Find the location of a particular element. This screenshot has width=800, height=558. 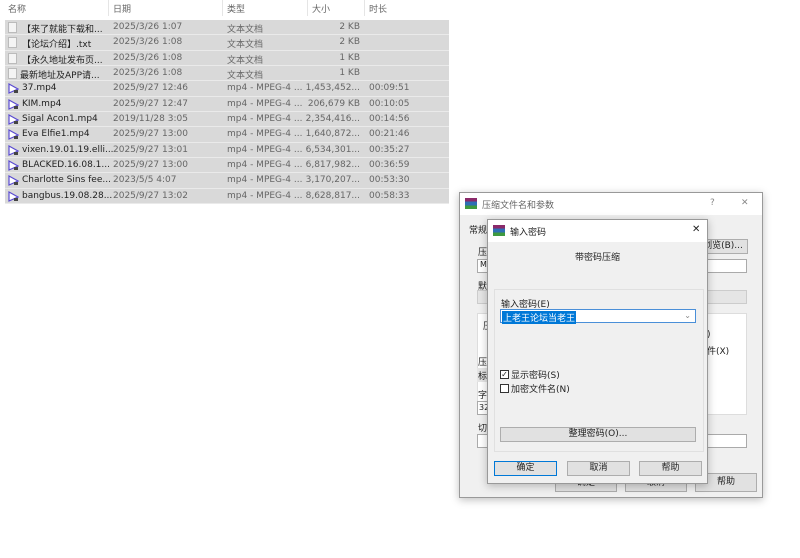

show-password-checkbox: ✓ 显示密码(S) is located at coordinates (530, 374).